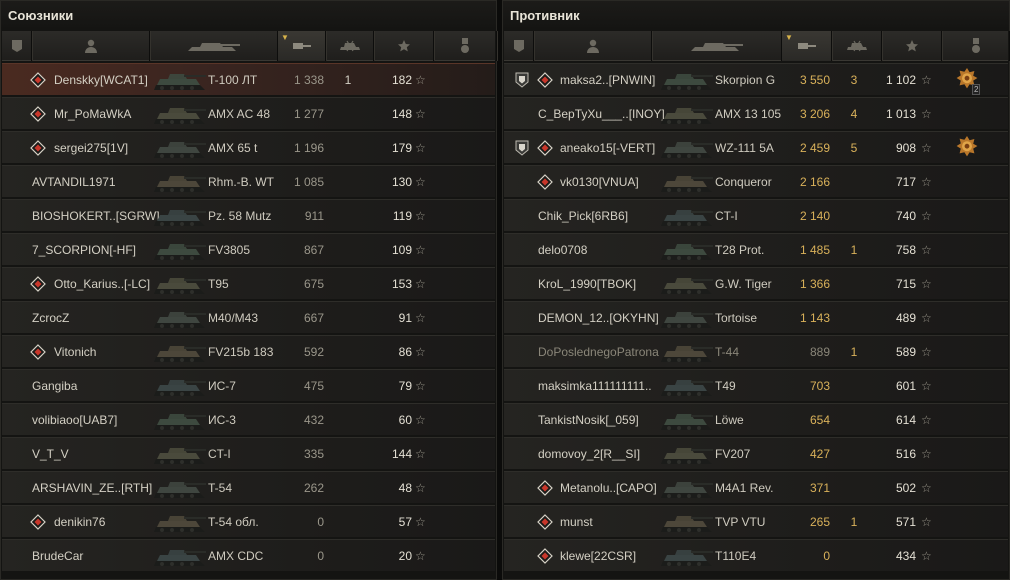 The width and height of the screenshot is (1010, 580). What do you see at coordinates (248, 351) in the screenshot?
I see `player-row: Vitonich FV215b 183 592 86 ☆` at bounding box center [248, 351].